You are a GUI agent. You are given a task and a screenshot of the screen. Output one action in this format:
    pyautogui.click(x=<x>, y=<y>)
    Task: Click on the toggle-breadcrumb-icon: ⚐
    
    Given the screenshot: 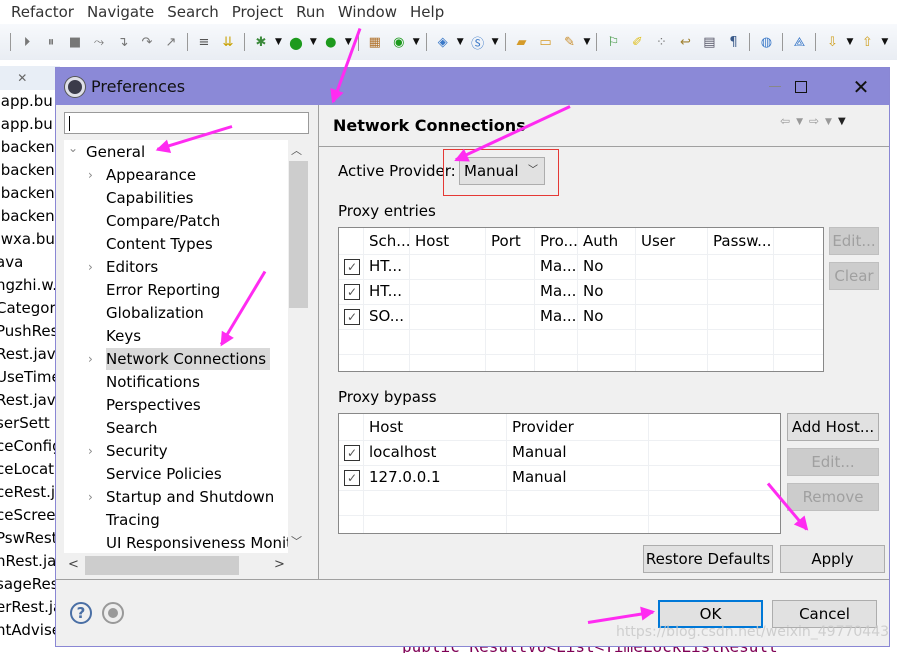 What is the action you would take?
    pyautogui.click(x=613, y=42)
    